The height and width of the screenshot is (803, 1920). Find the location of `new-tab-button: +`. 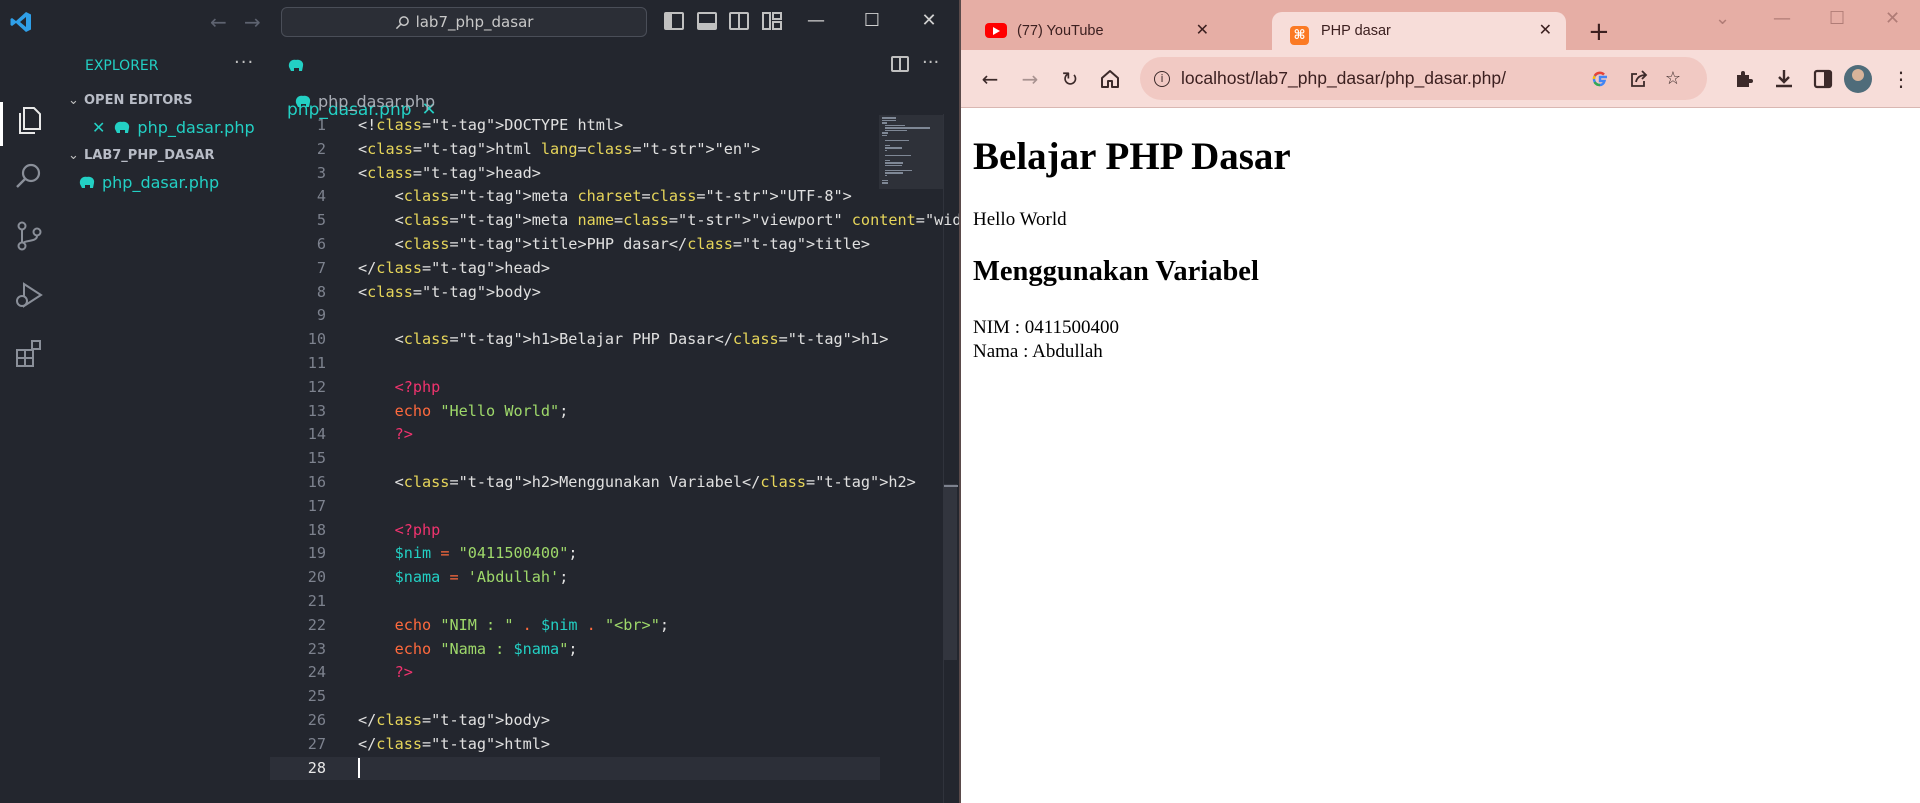

new-tab-button: + is located at coordinates (1599, 32).